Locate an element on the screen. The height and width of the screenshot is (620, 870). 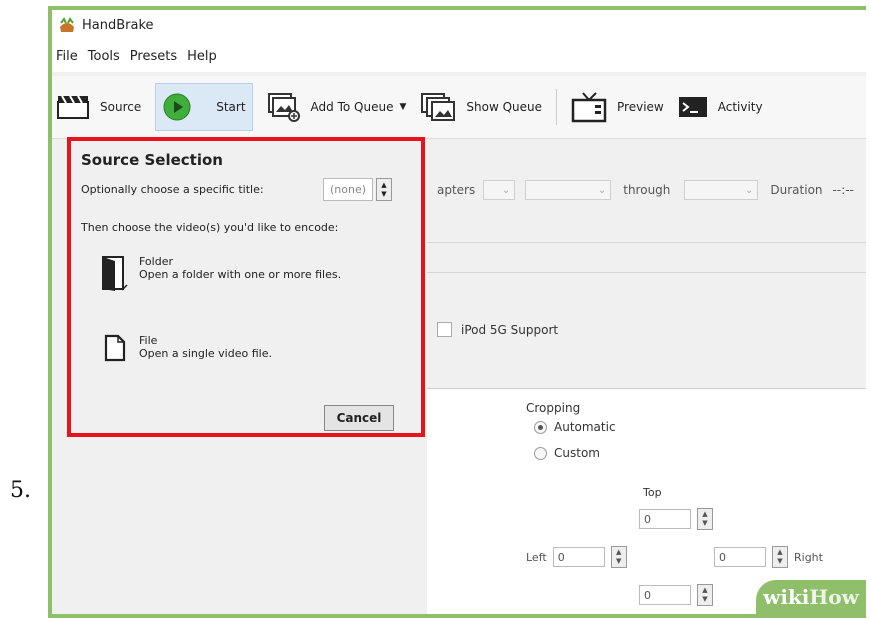
preview-label: Preview is located at coordinates (640, 107).